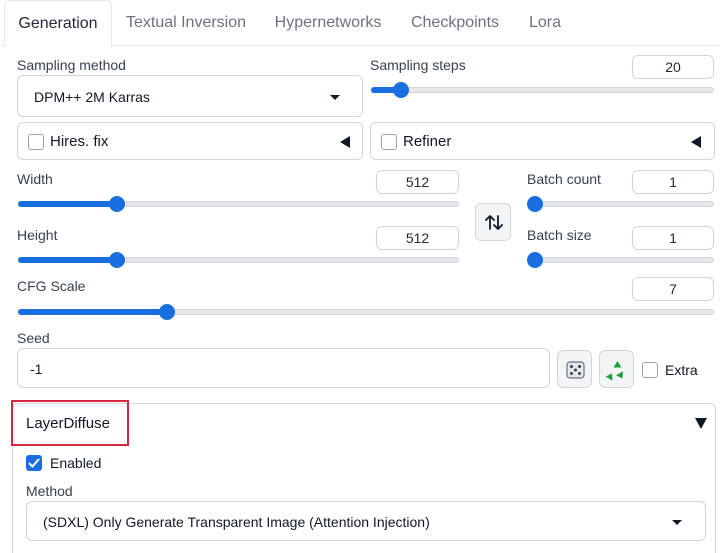  Describe the element at coordinates (673, 182) in the screenshot. I see `batch-count-input: 1` at that location.